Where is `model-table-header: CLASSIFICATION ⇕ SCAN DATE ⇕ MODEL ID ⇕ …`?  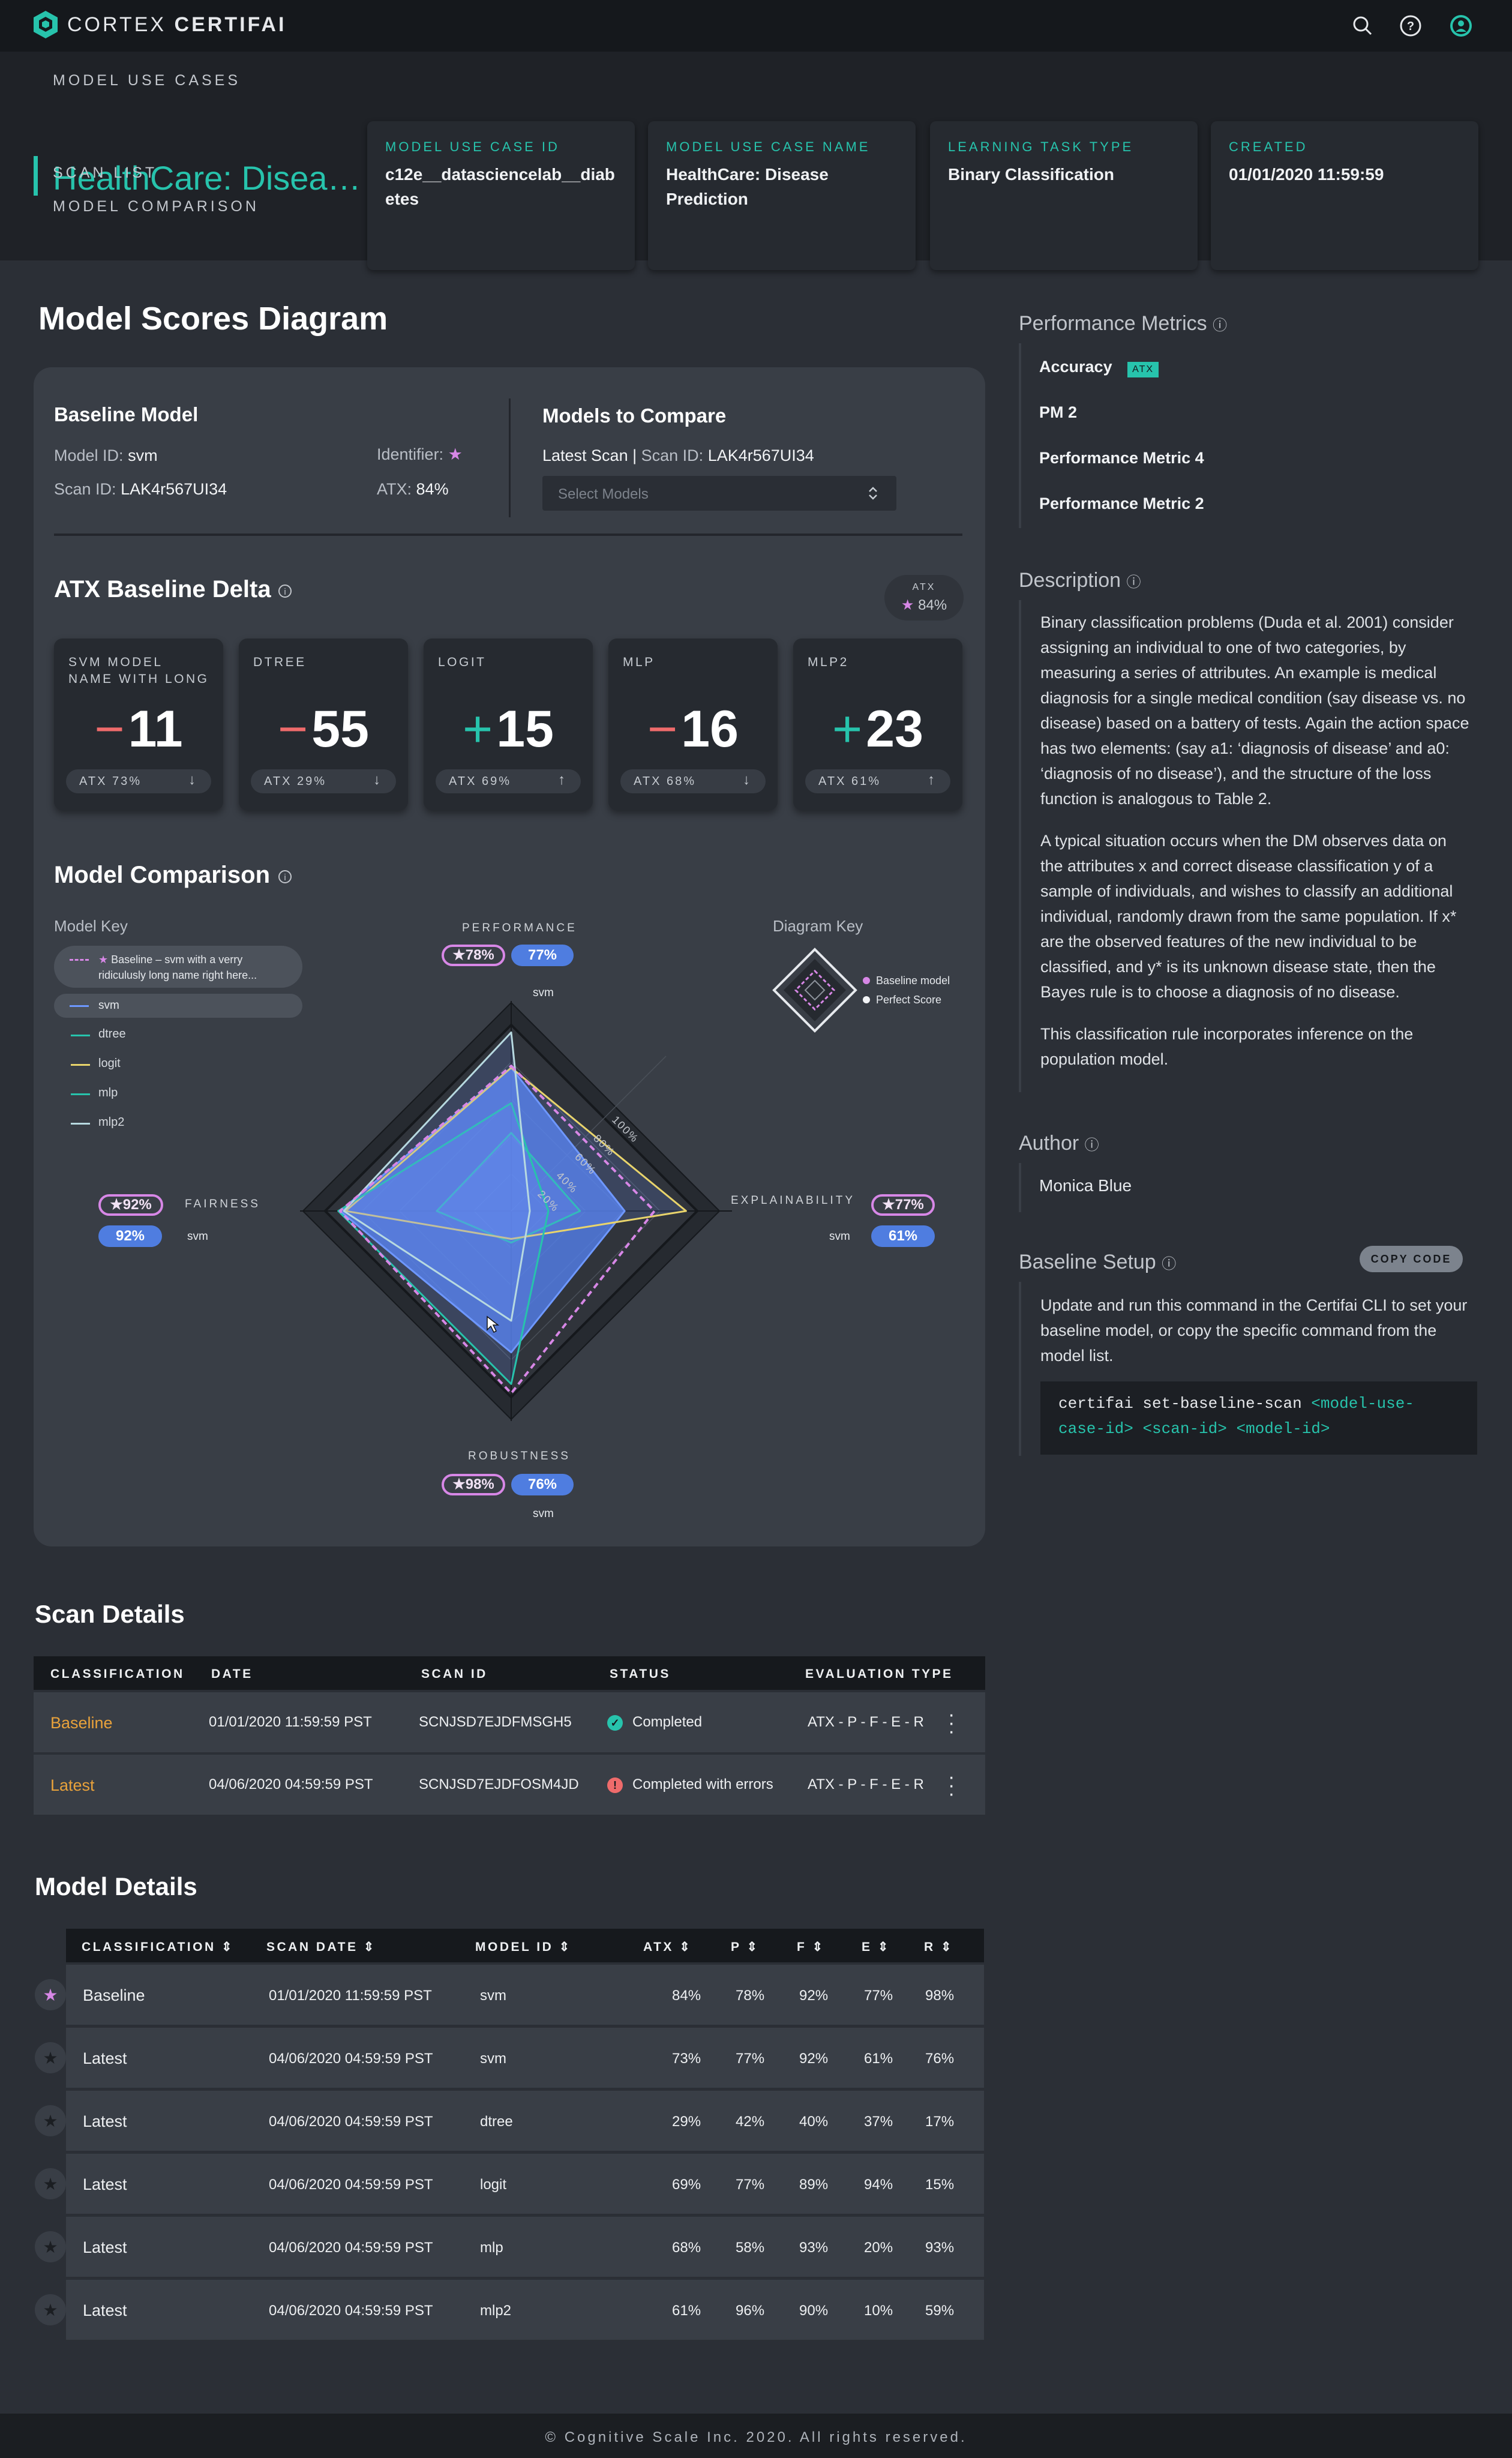
model-table-header: CLASSIFICATION ⇕ SCAN DATE ⇕ MODEL ID ⇕ … is located at coordinates (525, 1945).